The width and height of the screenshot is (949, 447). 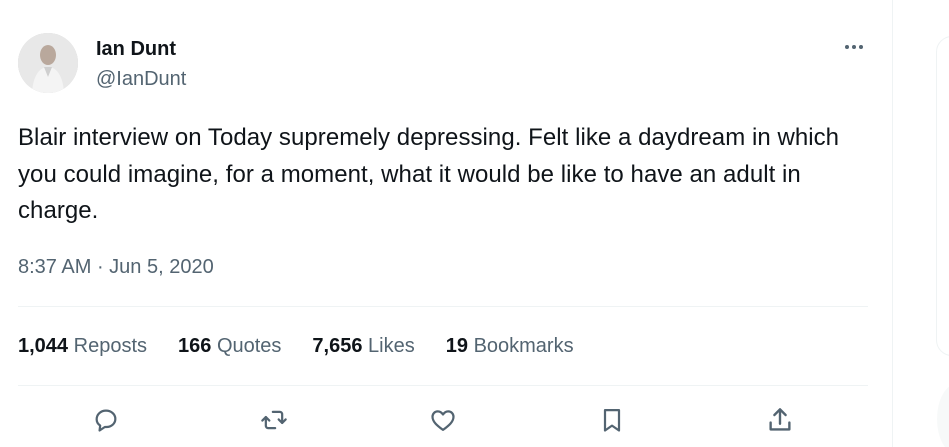 I want to click on repost-icon, so click(x=274, y=420).